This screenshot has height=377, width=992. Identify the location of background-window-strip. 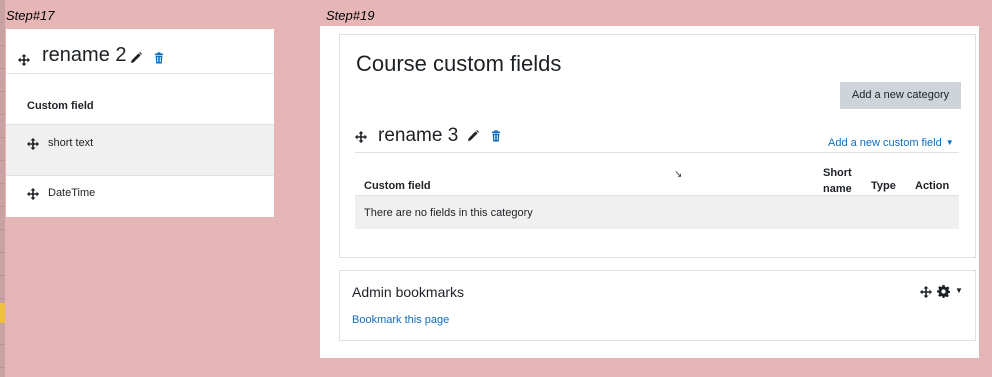
(2, 188).